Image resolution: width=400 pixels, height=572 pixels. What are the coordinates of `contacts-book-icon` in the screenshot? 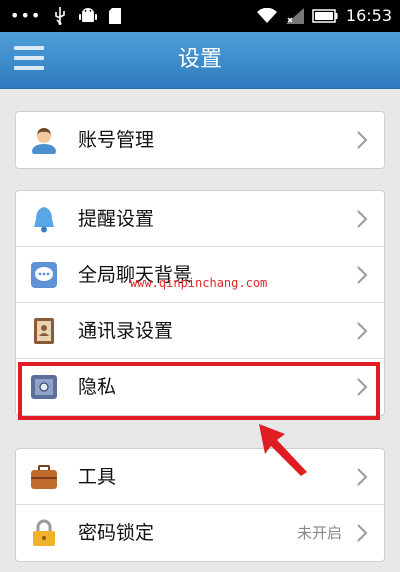 It's located at (44, 331).